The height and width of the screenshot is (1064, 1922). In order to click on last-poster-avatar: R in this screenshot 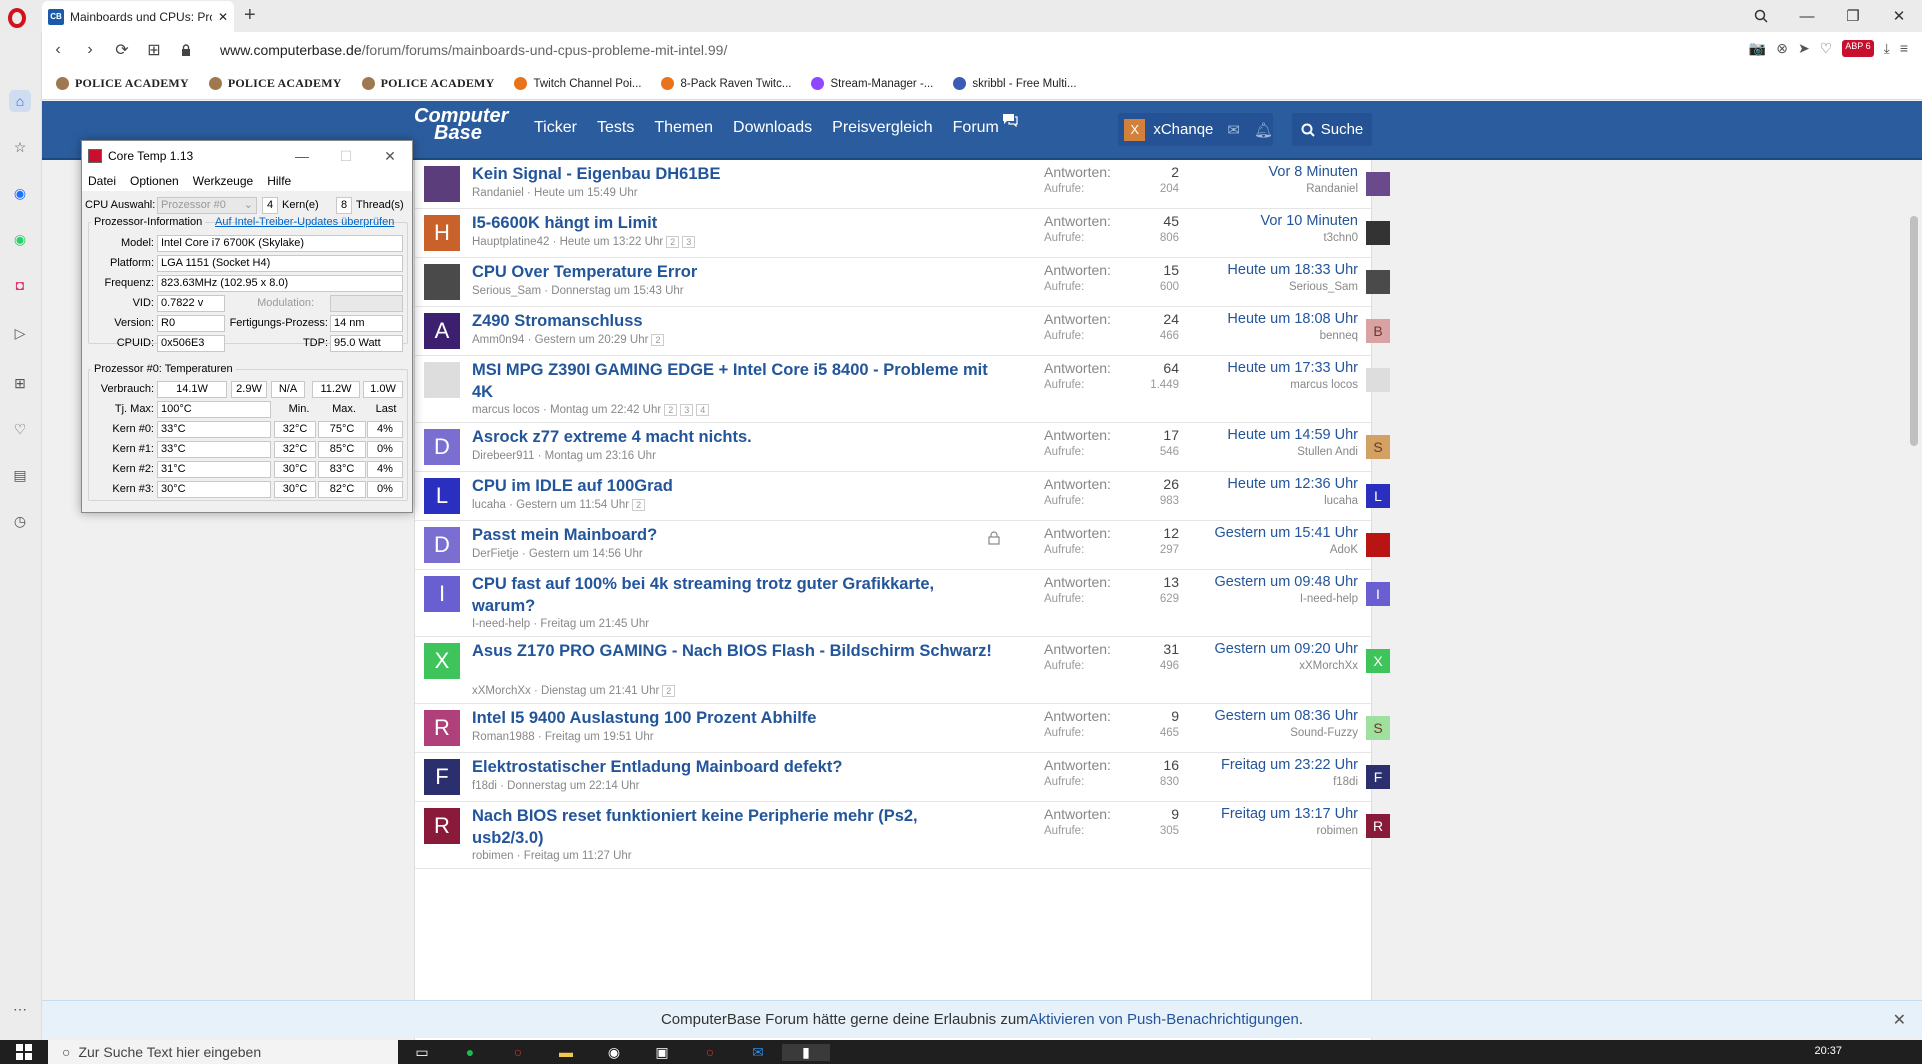, I will do `click(1378, 826)`.